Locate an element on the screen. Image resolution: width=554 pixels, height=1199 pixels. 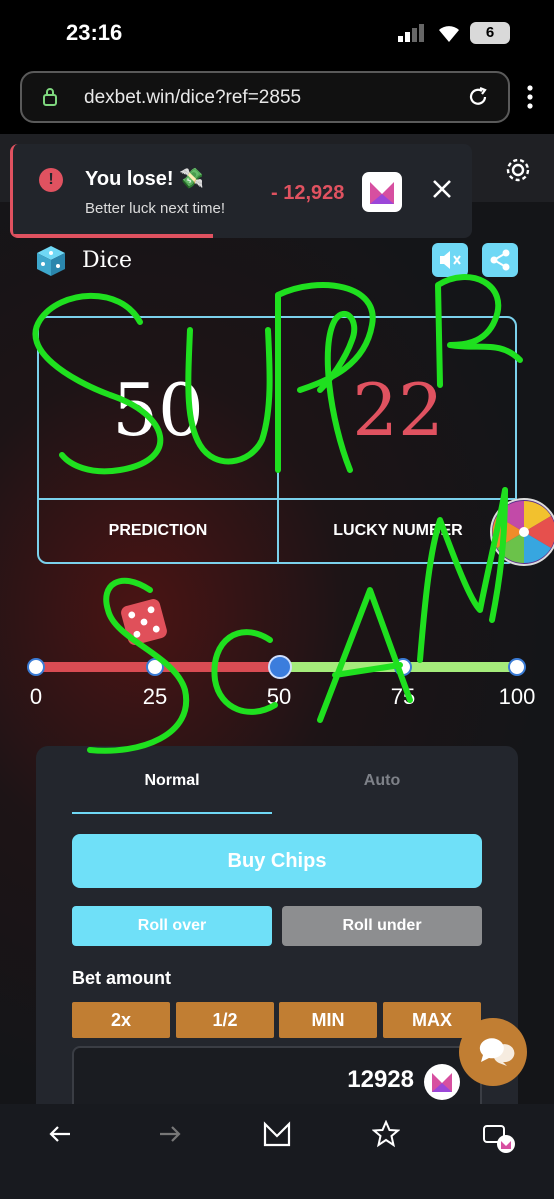
alert-icon: ! is located at coordinates (51, 180).